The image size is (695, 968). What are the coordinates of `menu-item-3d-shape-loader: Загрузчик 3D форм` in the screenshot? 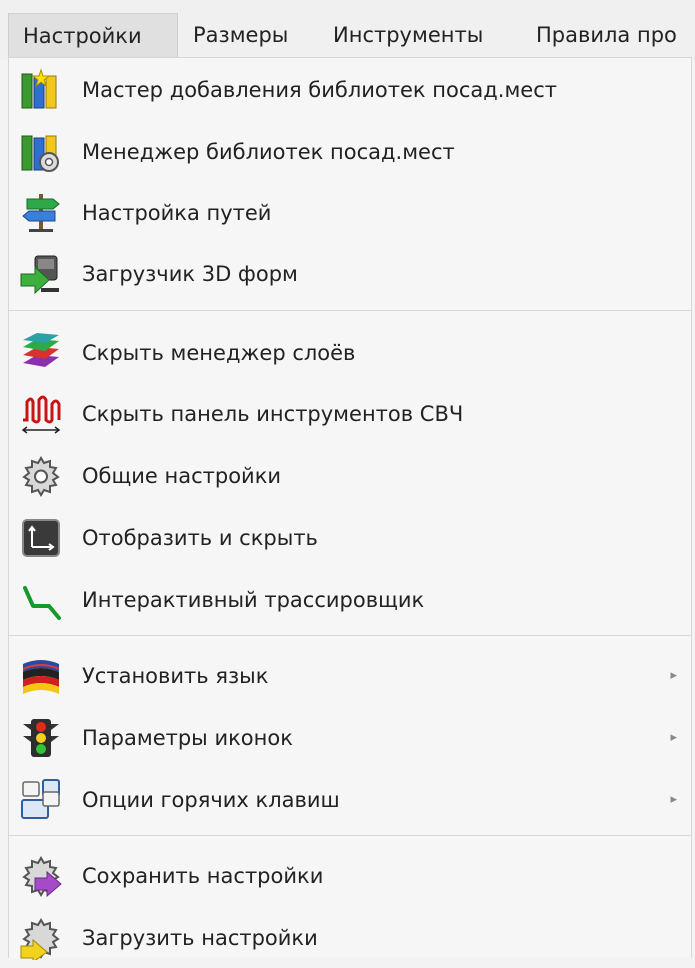 It's located at (350, 274).